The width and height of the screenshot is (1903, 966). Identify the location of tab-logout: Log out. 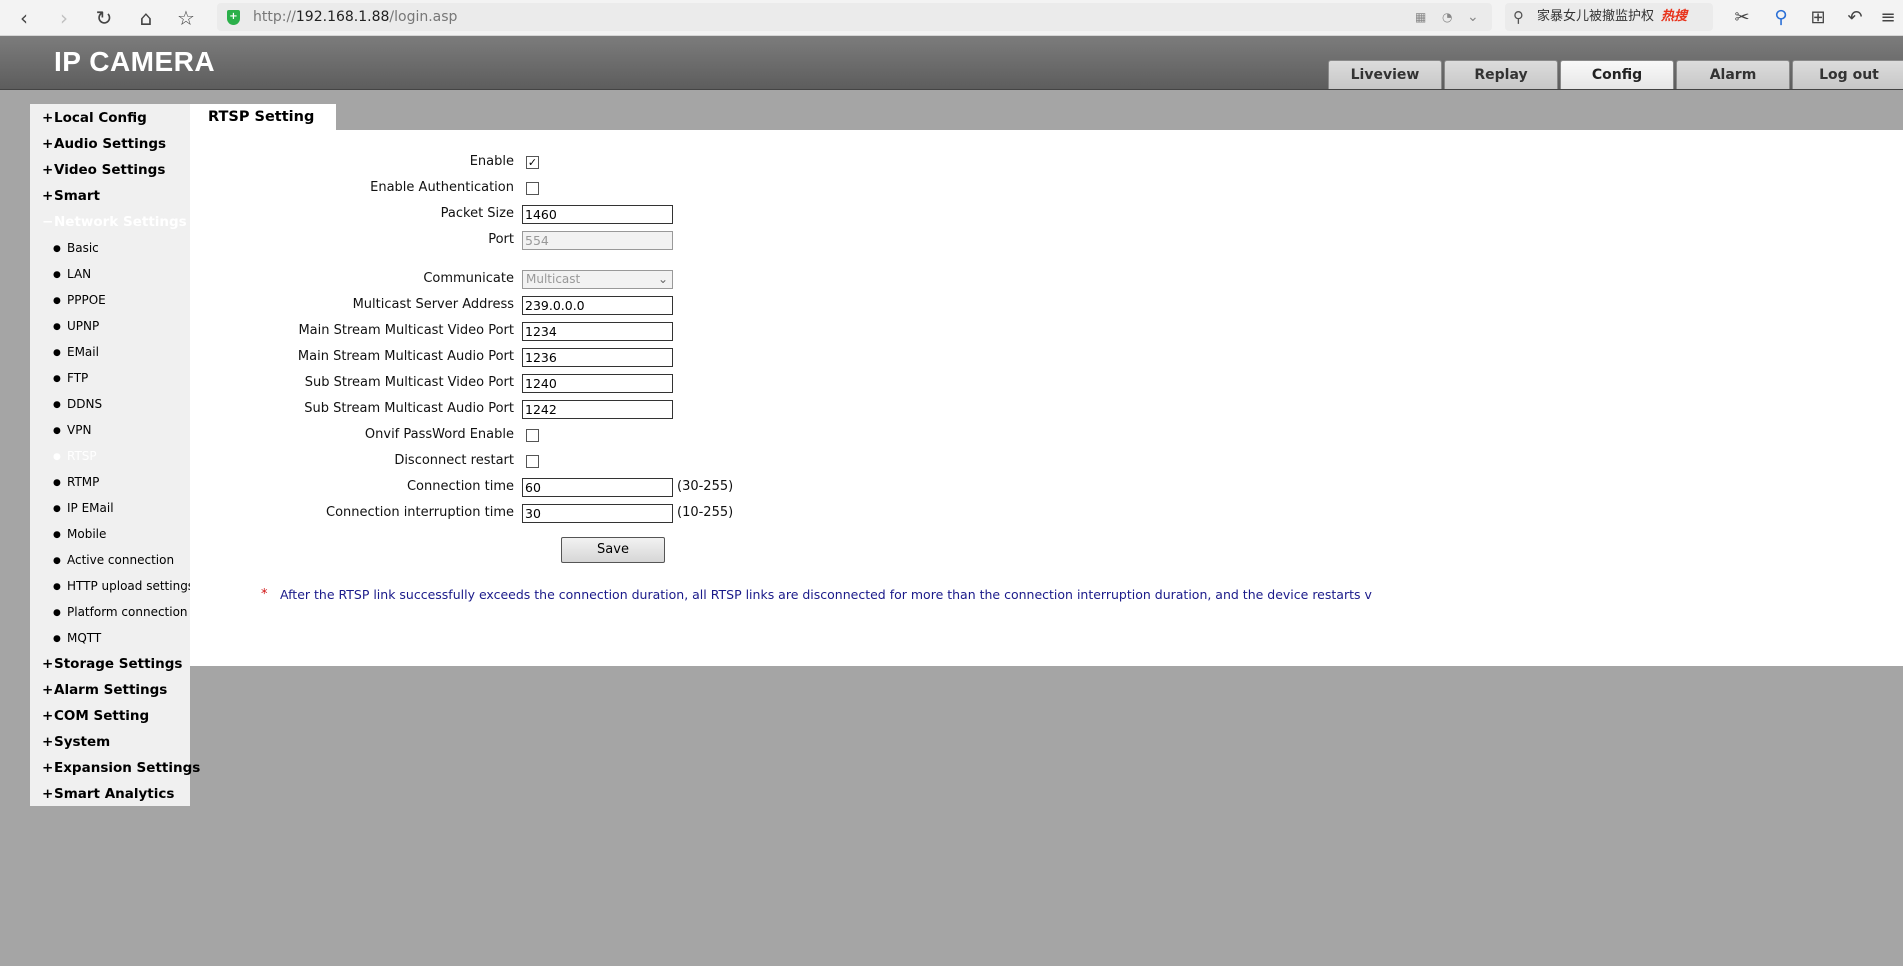
(1847, 74).